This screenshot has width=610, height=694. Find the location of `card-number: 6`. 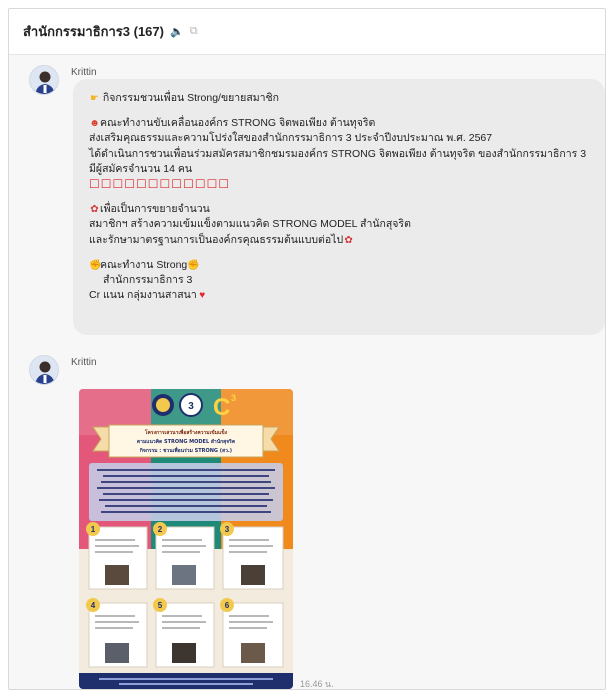

card-number: 6 is located at coordinates (227, 605).